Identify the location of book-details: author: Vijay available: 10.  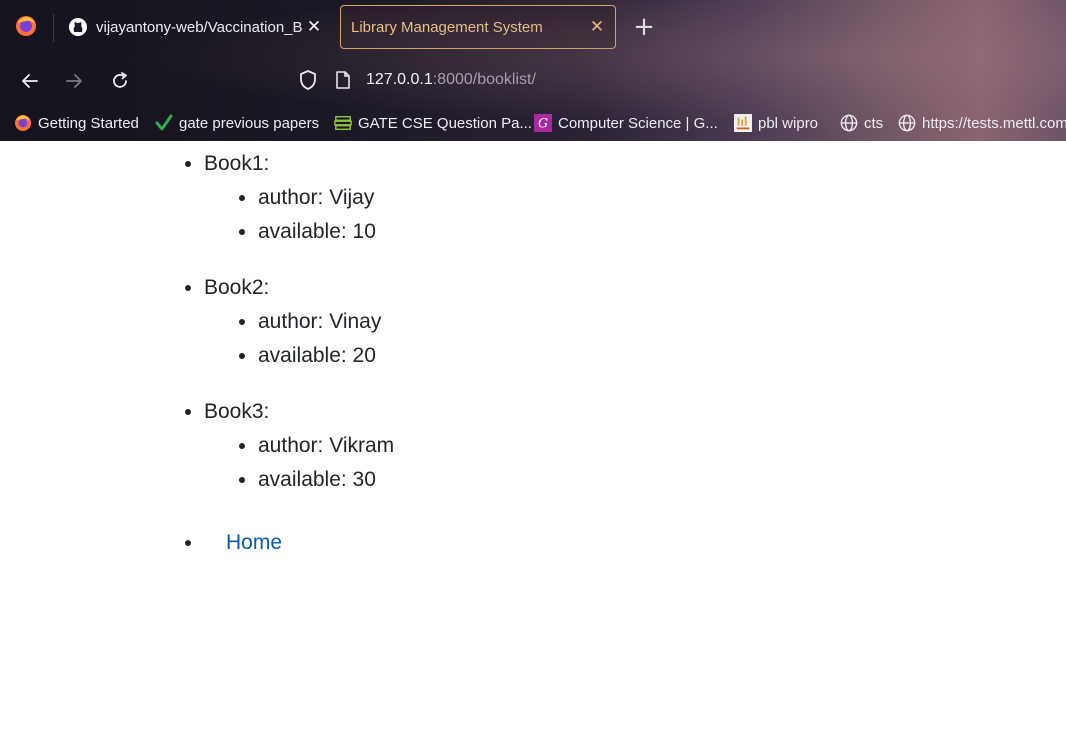
(299, 215).